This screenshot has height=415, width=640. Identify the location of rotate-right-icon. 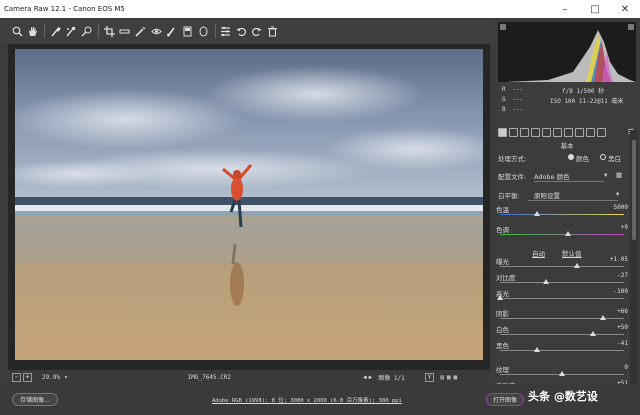
(257, 31).